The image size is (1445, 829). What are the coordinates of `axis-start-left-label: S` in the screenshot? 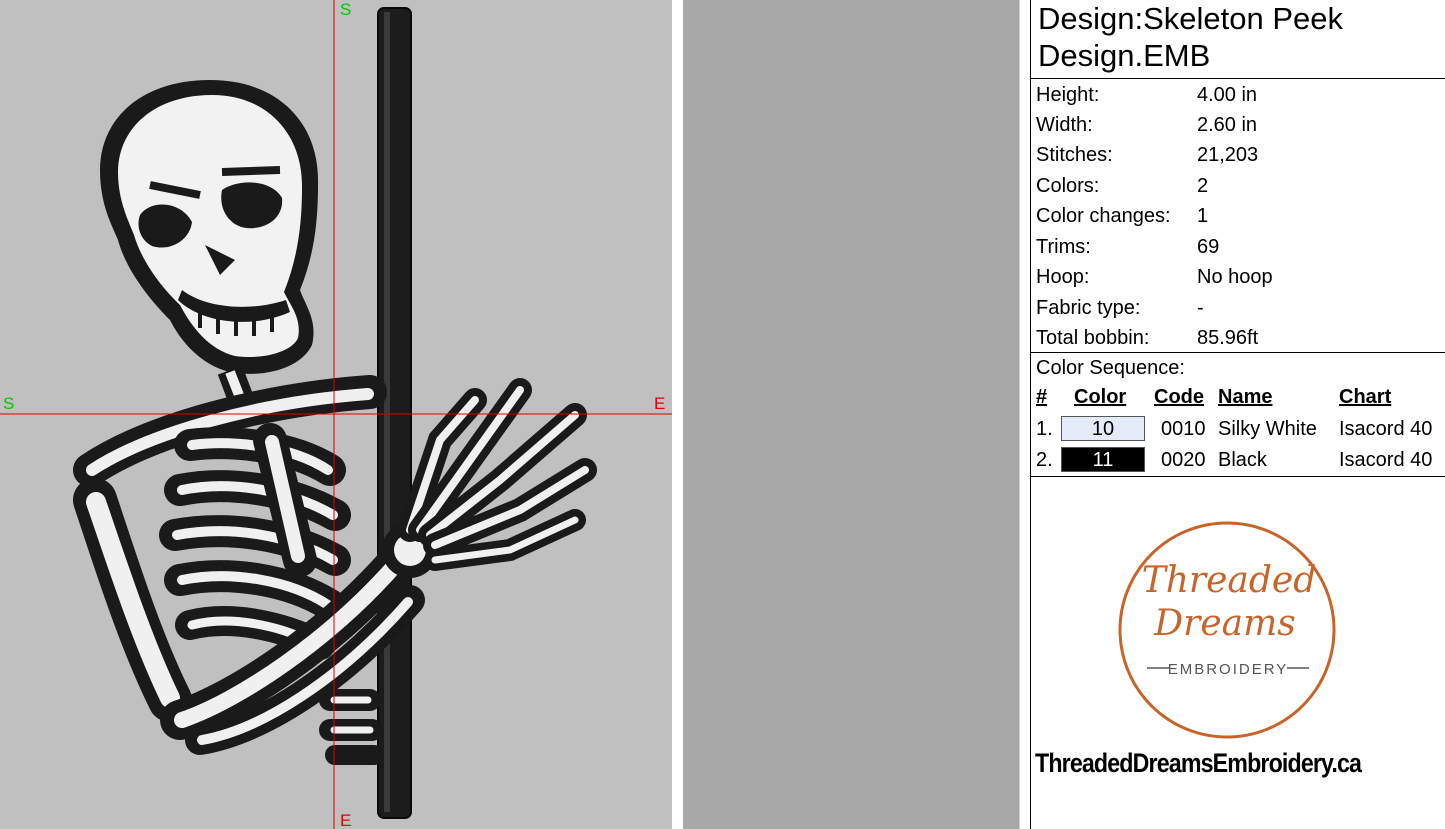 It's located at (9, 403).